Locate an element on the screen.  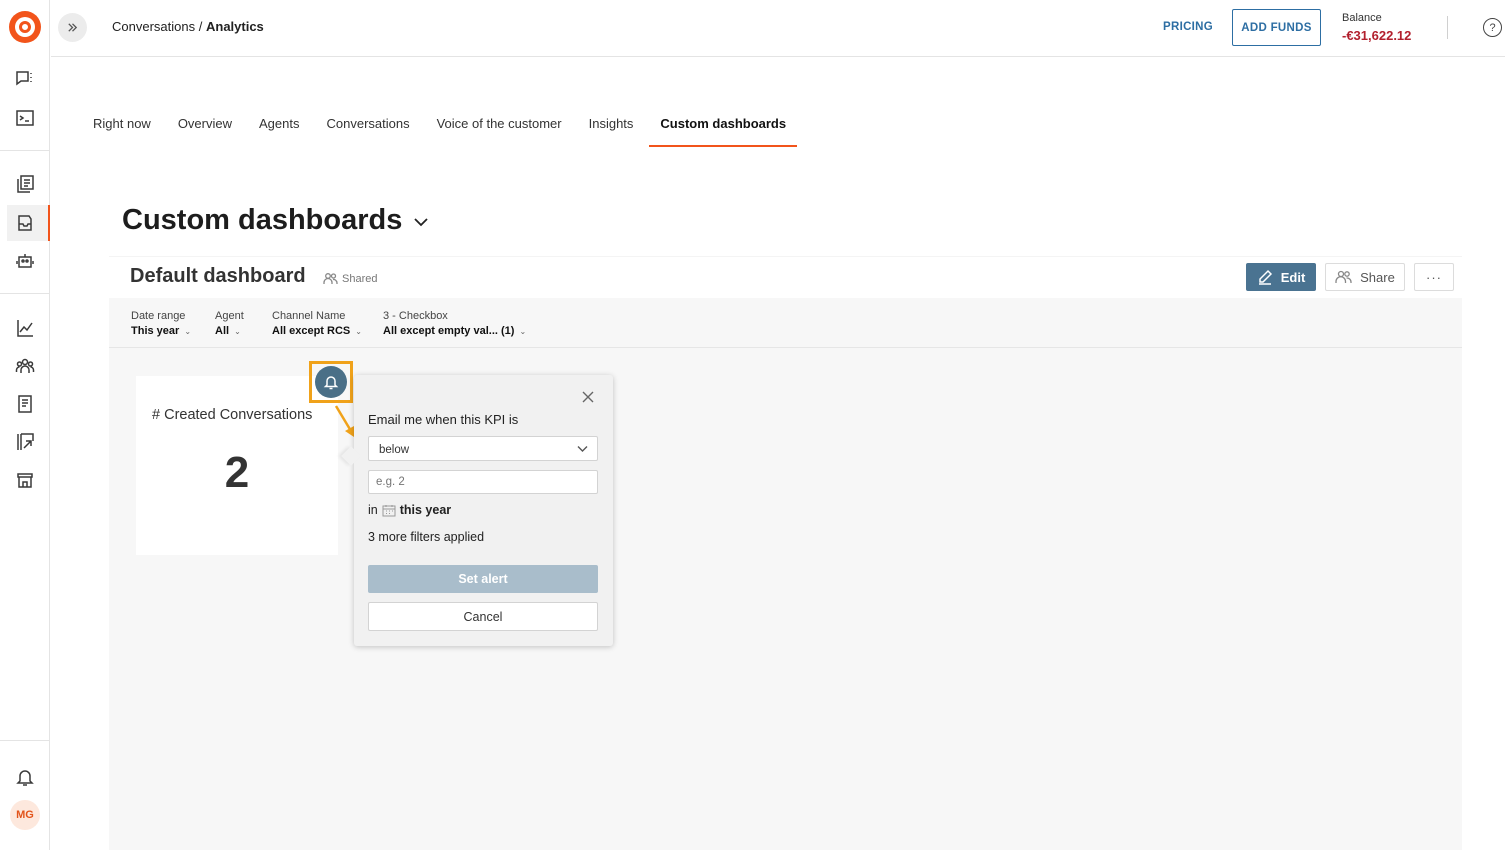
dashboard-title: Default dashboard is located at coordinates (218, 276).